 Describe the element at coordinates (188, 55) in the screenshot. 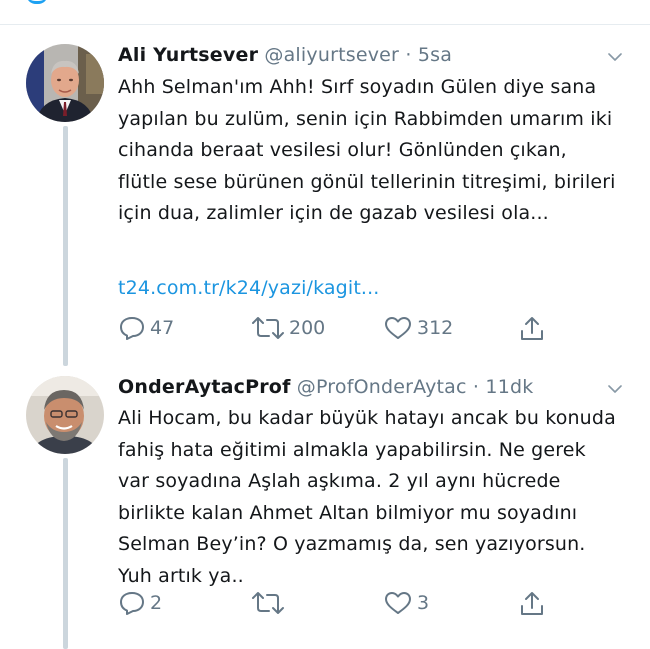

I see `author-name: Ali Yurtsever` at that location.